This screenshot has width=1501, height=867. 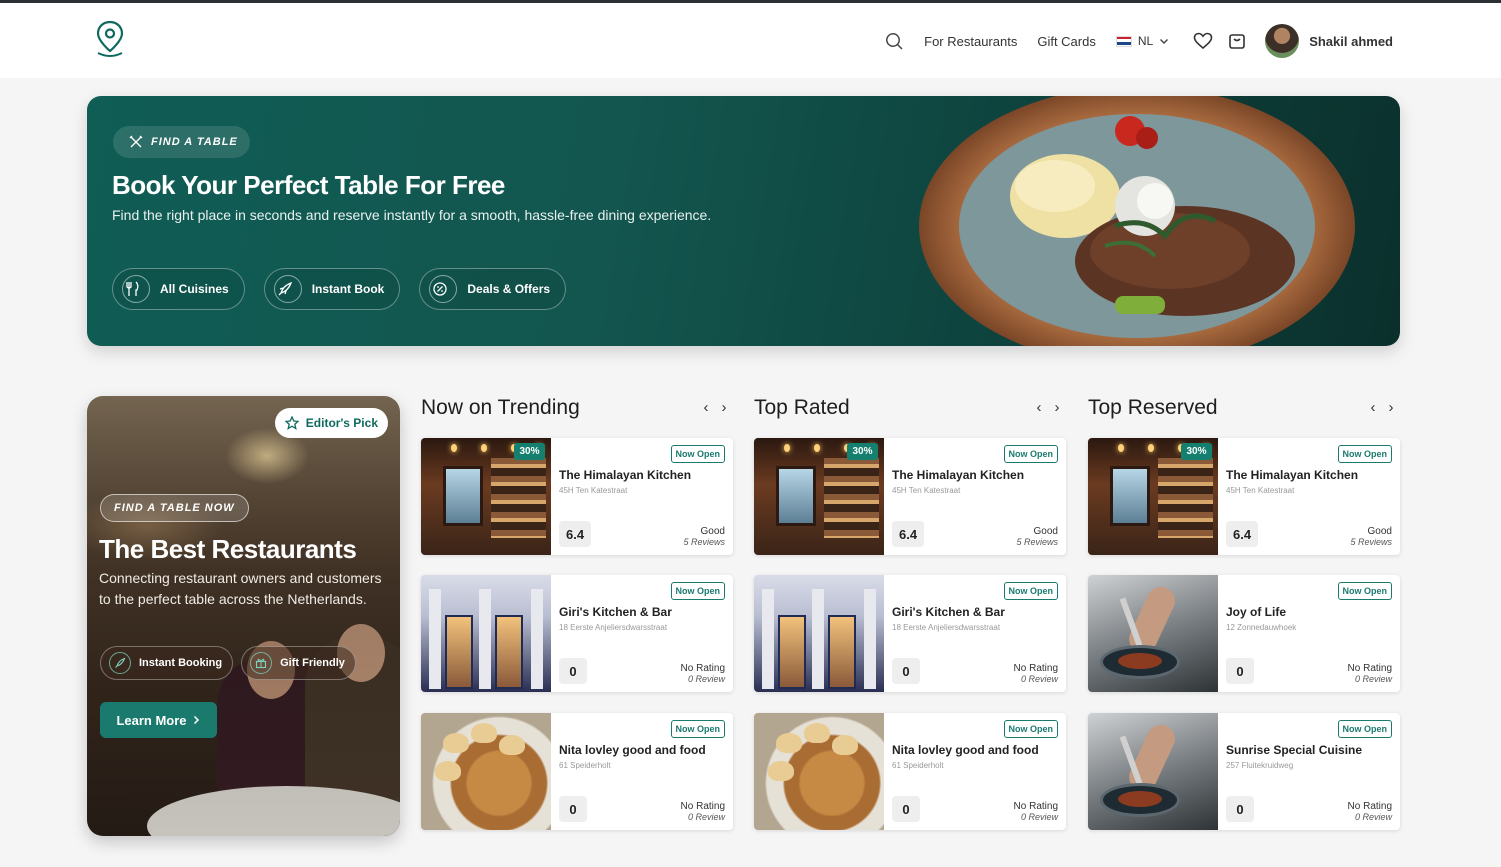 I want to click on cart-icon, so click(x=1237, y=41).